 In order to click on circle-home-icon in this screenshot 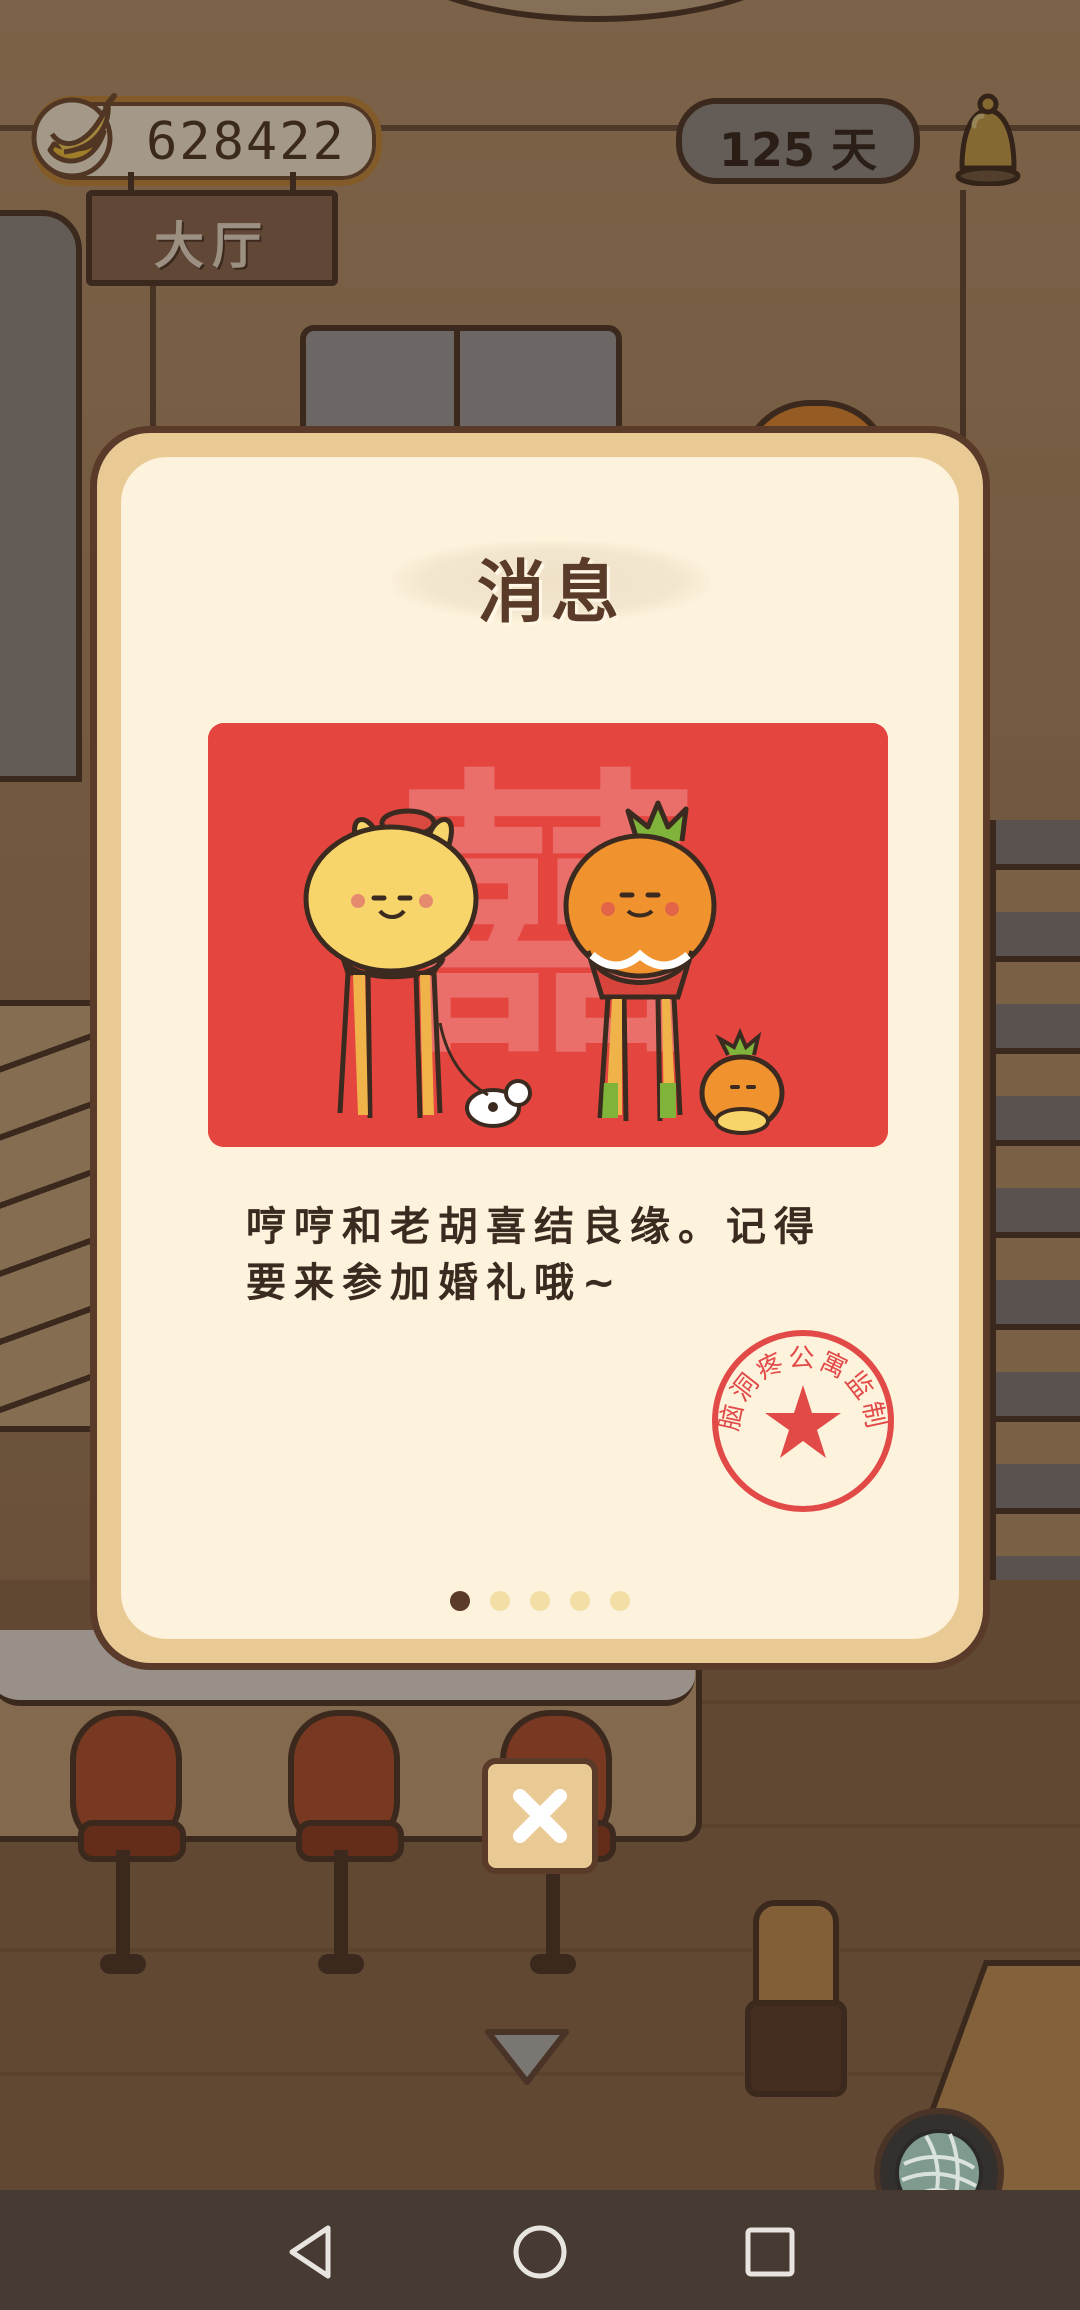, I will do `click(540, 2252)`.